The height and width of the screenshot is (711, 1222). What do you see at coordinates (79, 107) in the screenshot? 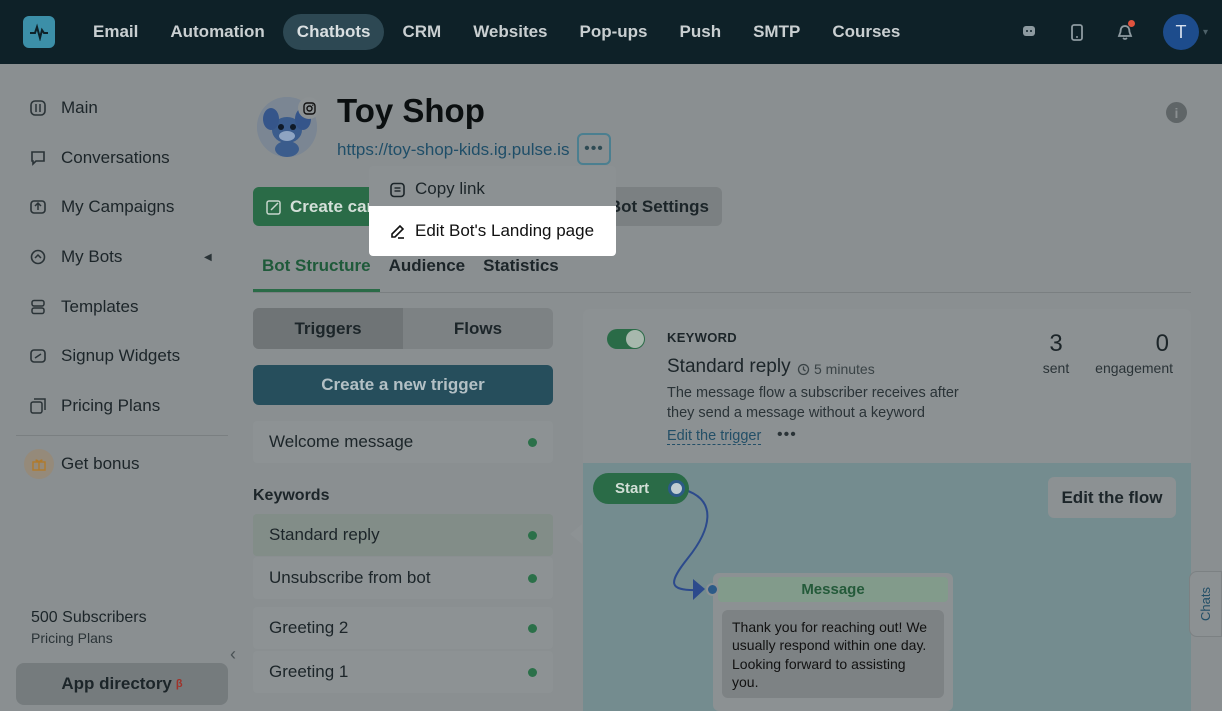
I see `sidebar-item-label: Main` at bounding box center [79, 107].